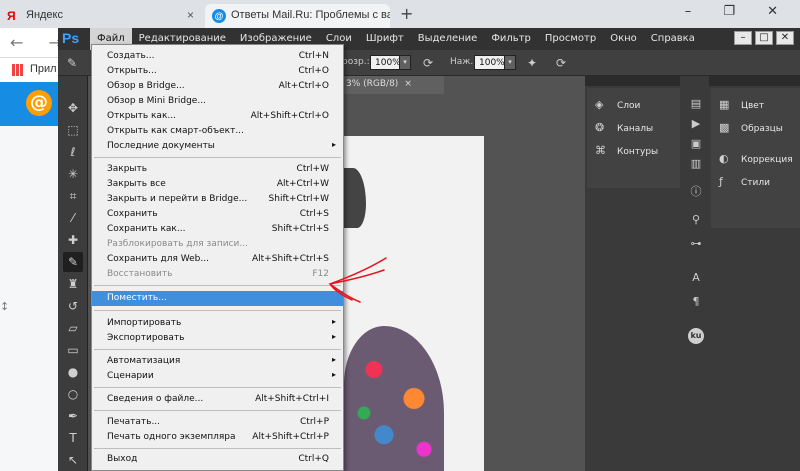 The height and width of the screenshot is (471, 800). What do you see at coordinates (297, 16) in the screenshot?
I see `browser-tab-mail: @ Ответы Mail.Ru: Проблемы с ва` at bounding box center [297, 16].